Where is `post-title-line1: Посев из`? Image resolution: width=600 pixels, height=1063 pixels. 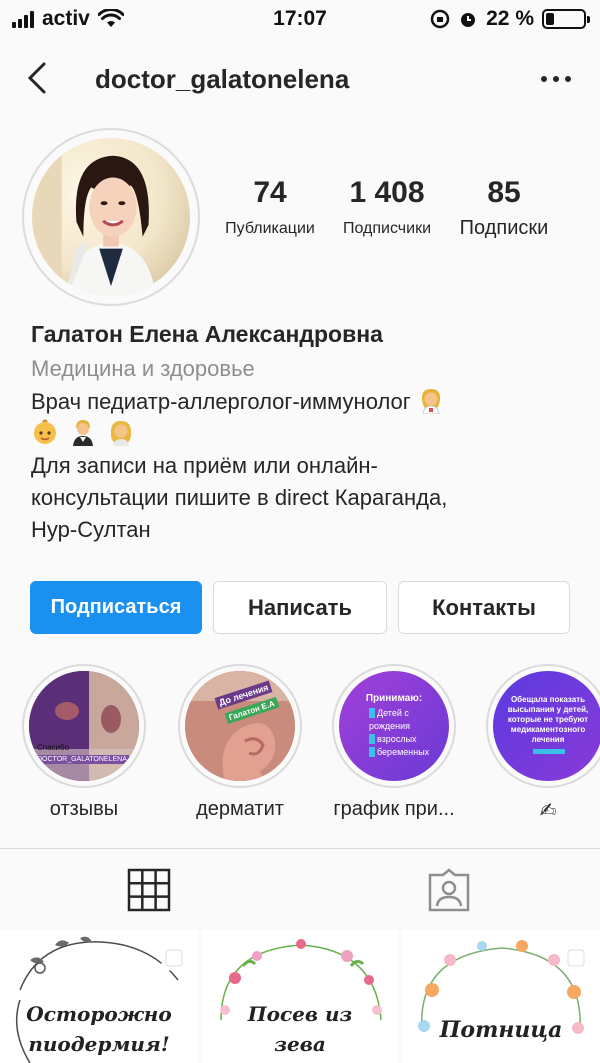 post-title-line1: Посев из is located at coordinates (300, 1014).